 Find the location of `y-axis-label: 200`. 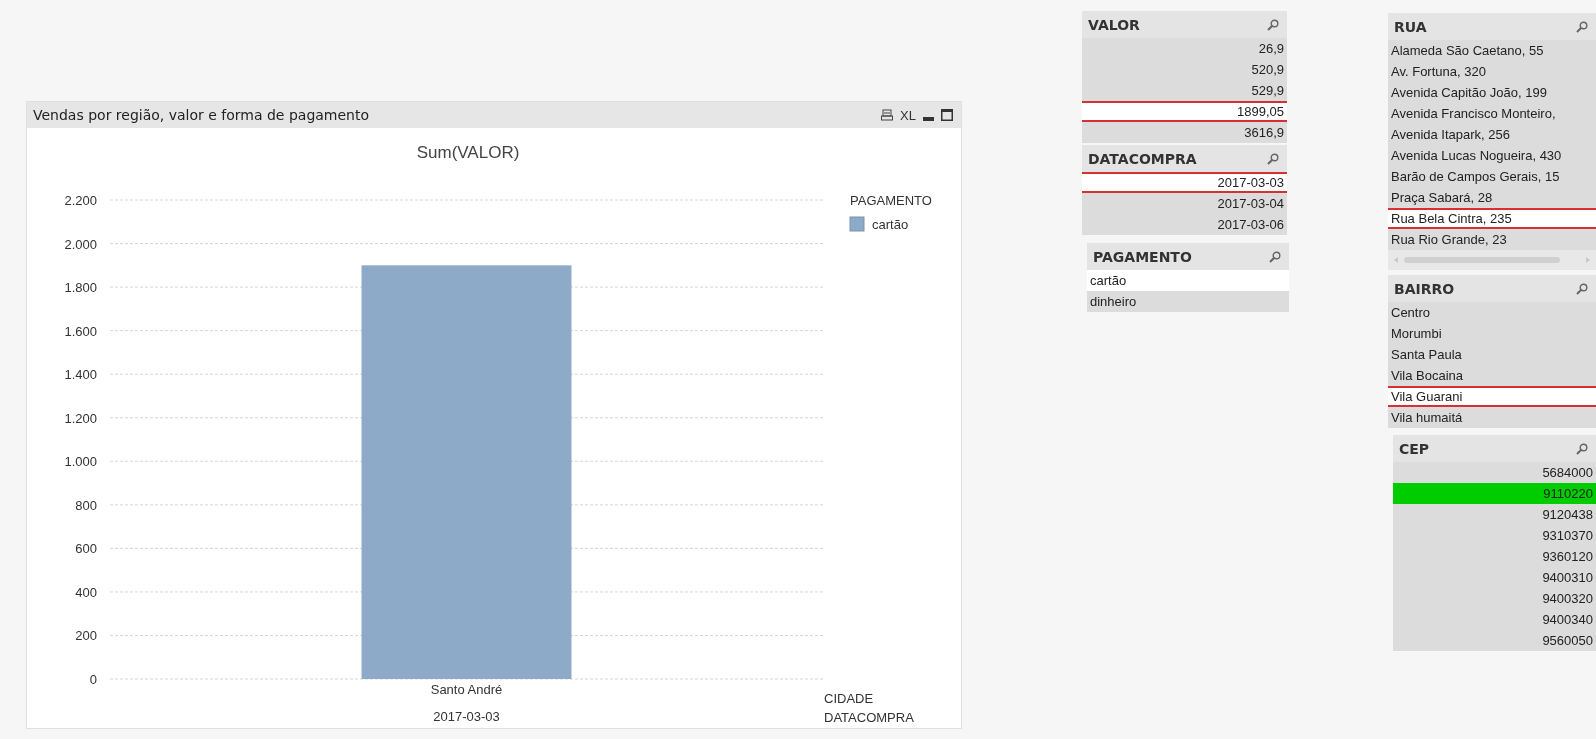

y-axis-label: 200 is located at coordinates (86, 636).